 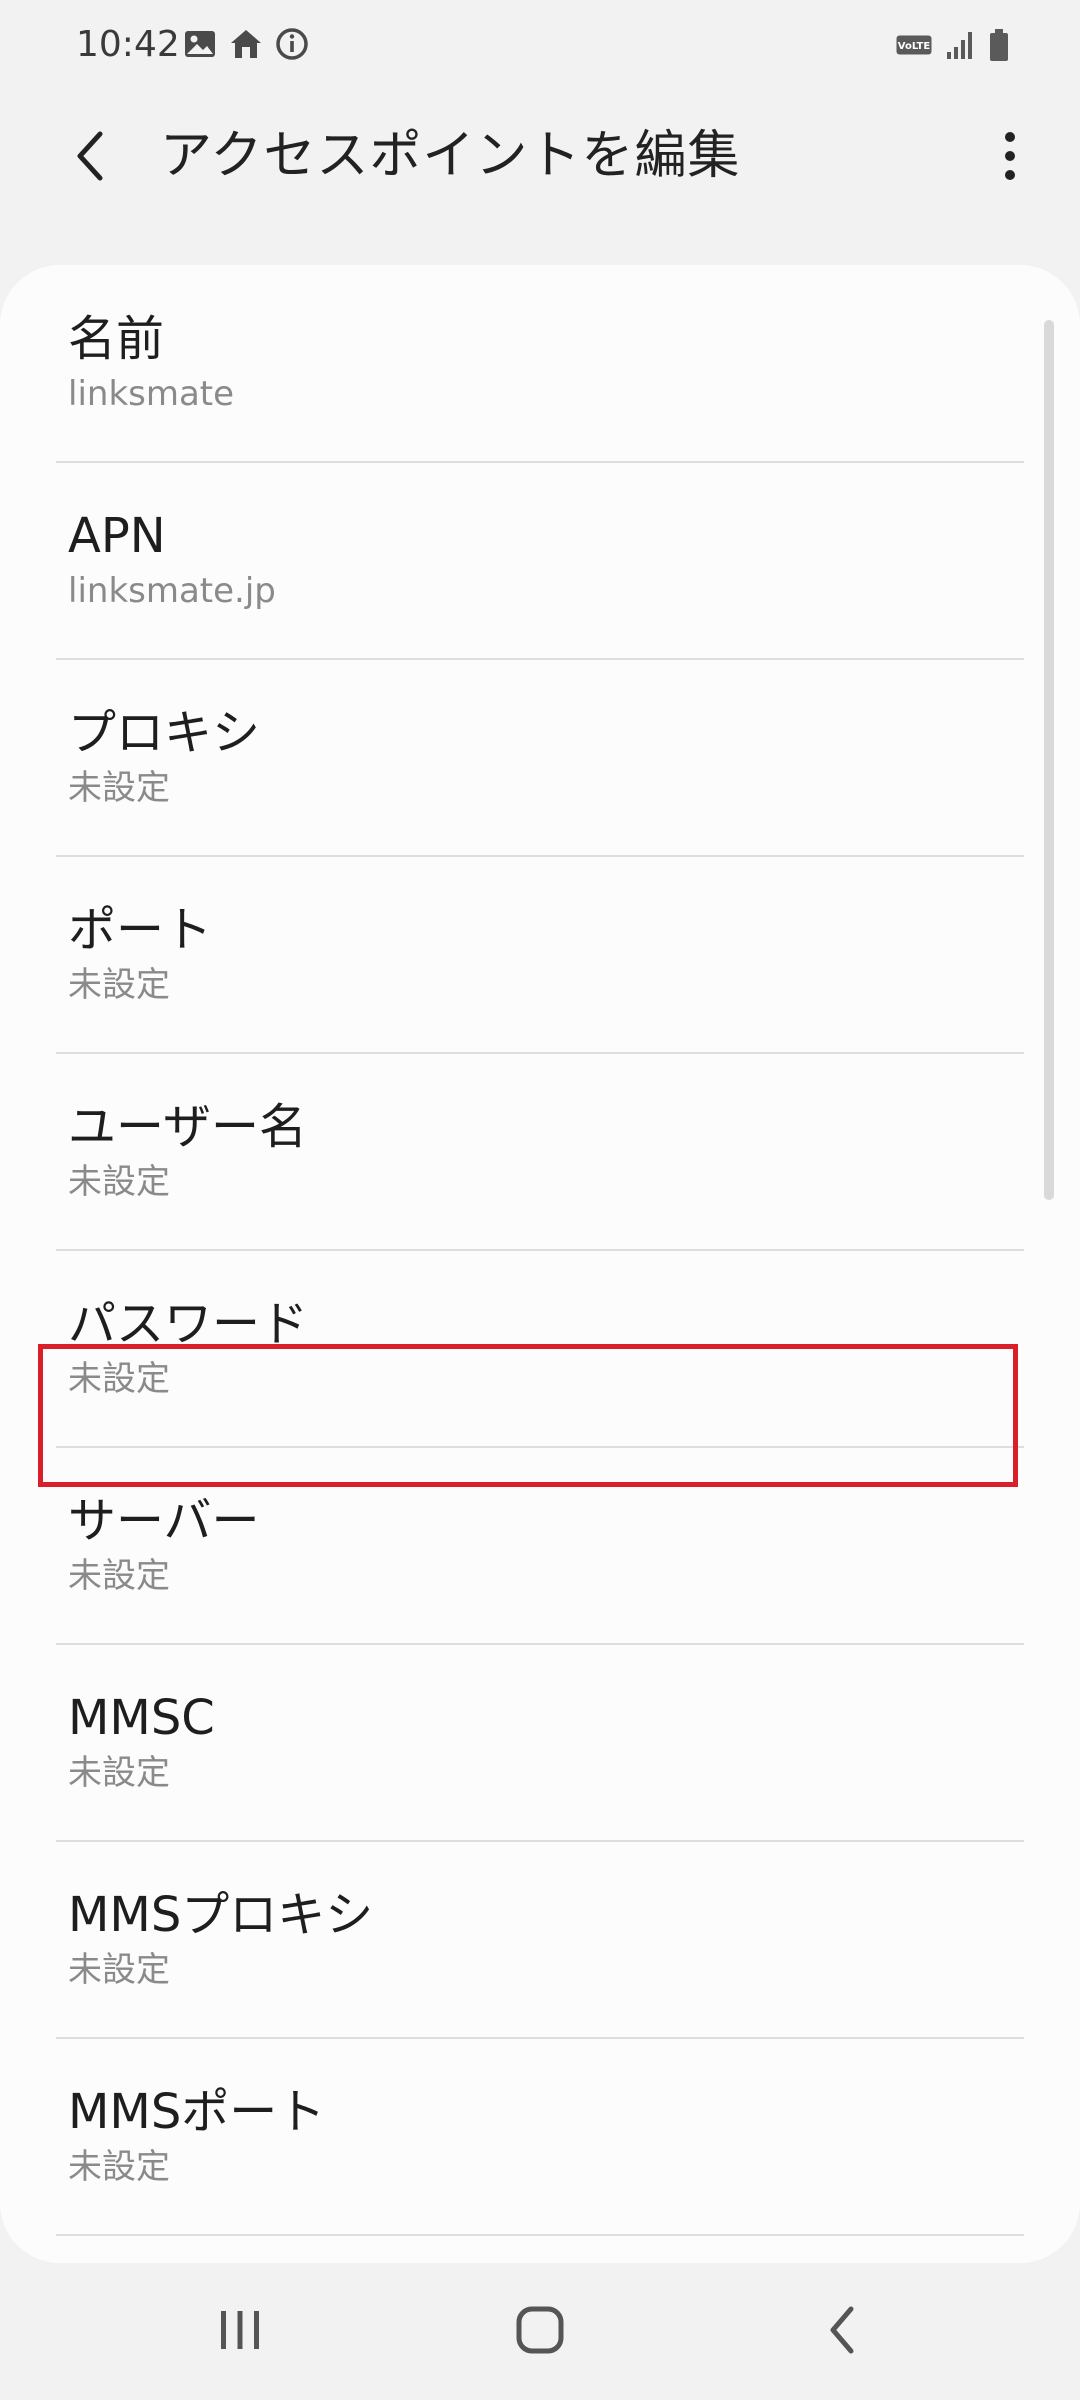 I want to click on app-bar: アクセスポイントを編集, so click(x=540, y=155).